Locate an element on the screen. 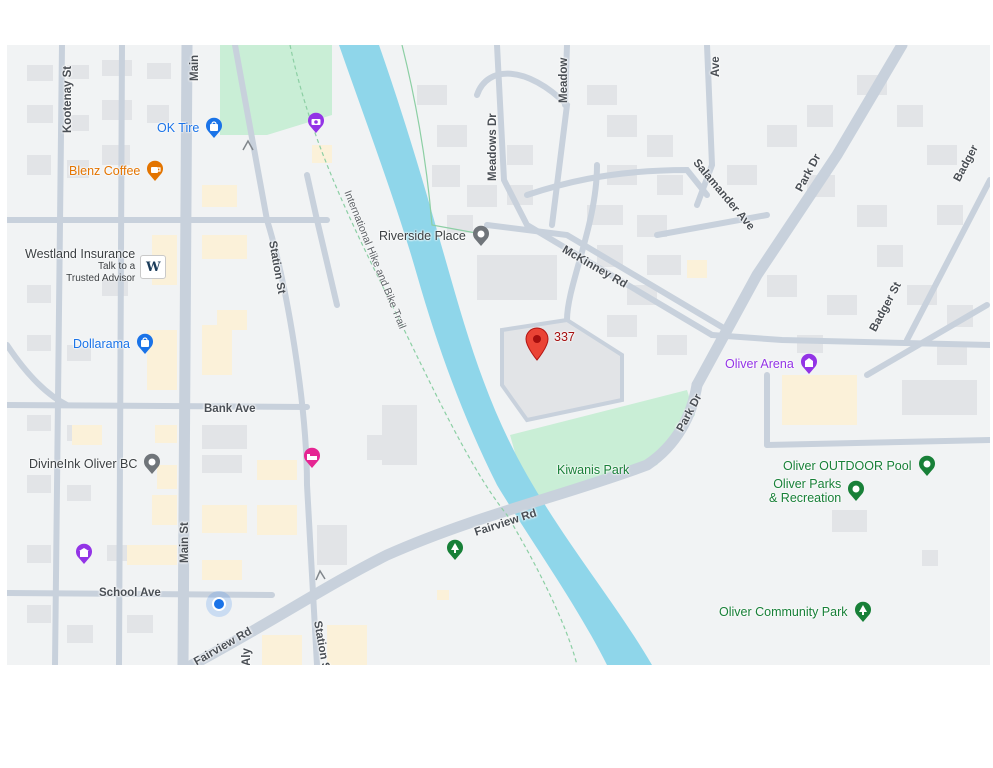 This screenshot has width=993, height=768. poi-oliver-outdoor-pool: Oliver OUTDOOR Pool is located at coordinates (860, 466).